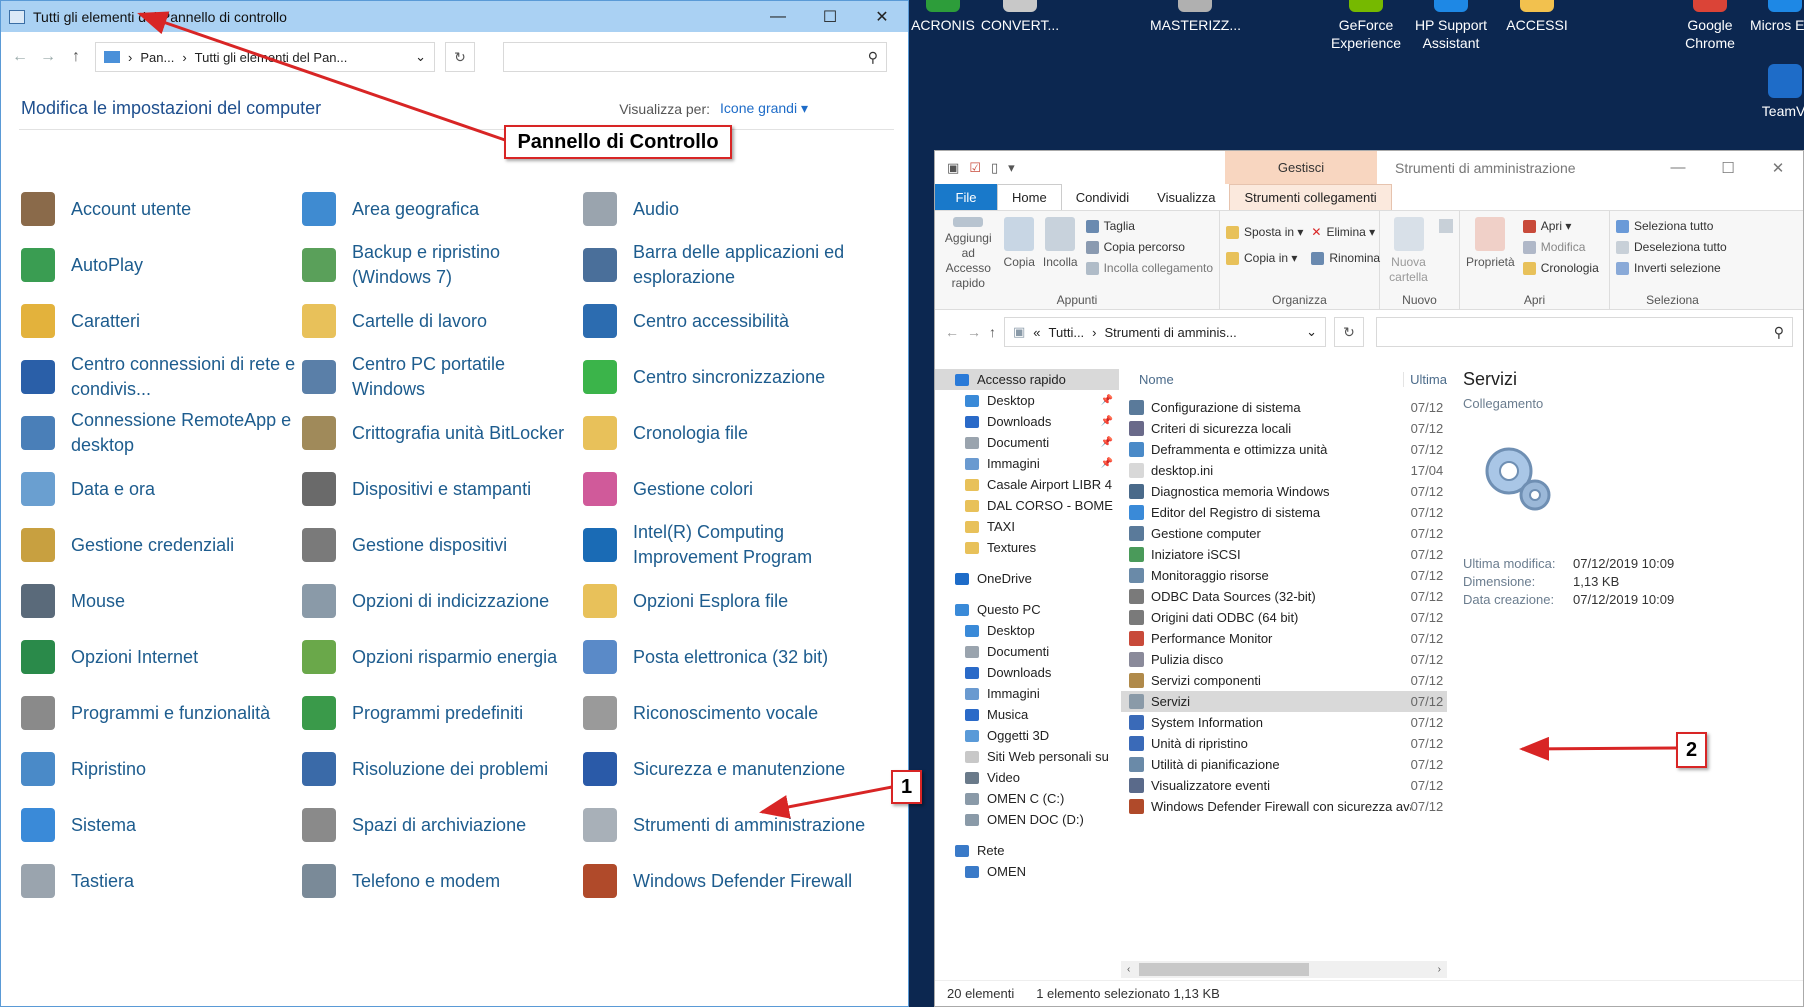 The image size is (1804, 1007). What do you see at coordinates (1284, 554) in the screenshot?
I see `file-row: Iniziatore iSCSI 07/12` at bounding box center [1284, 554].